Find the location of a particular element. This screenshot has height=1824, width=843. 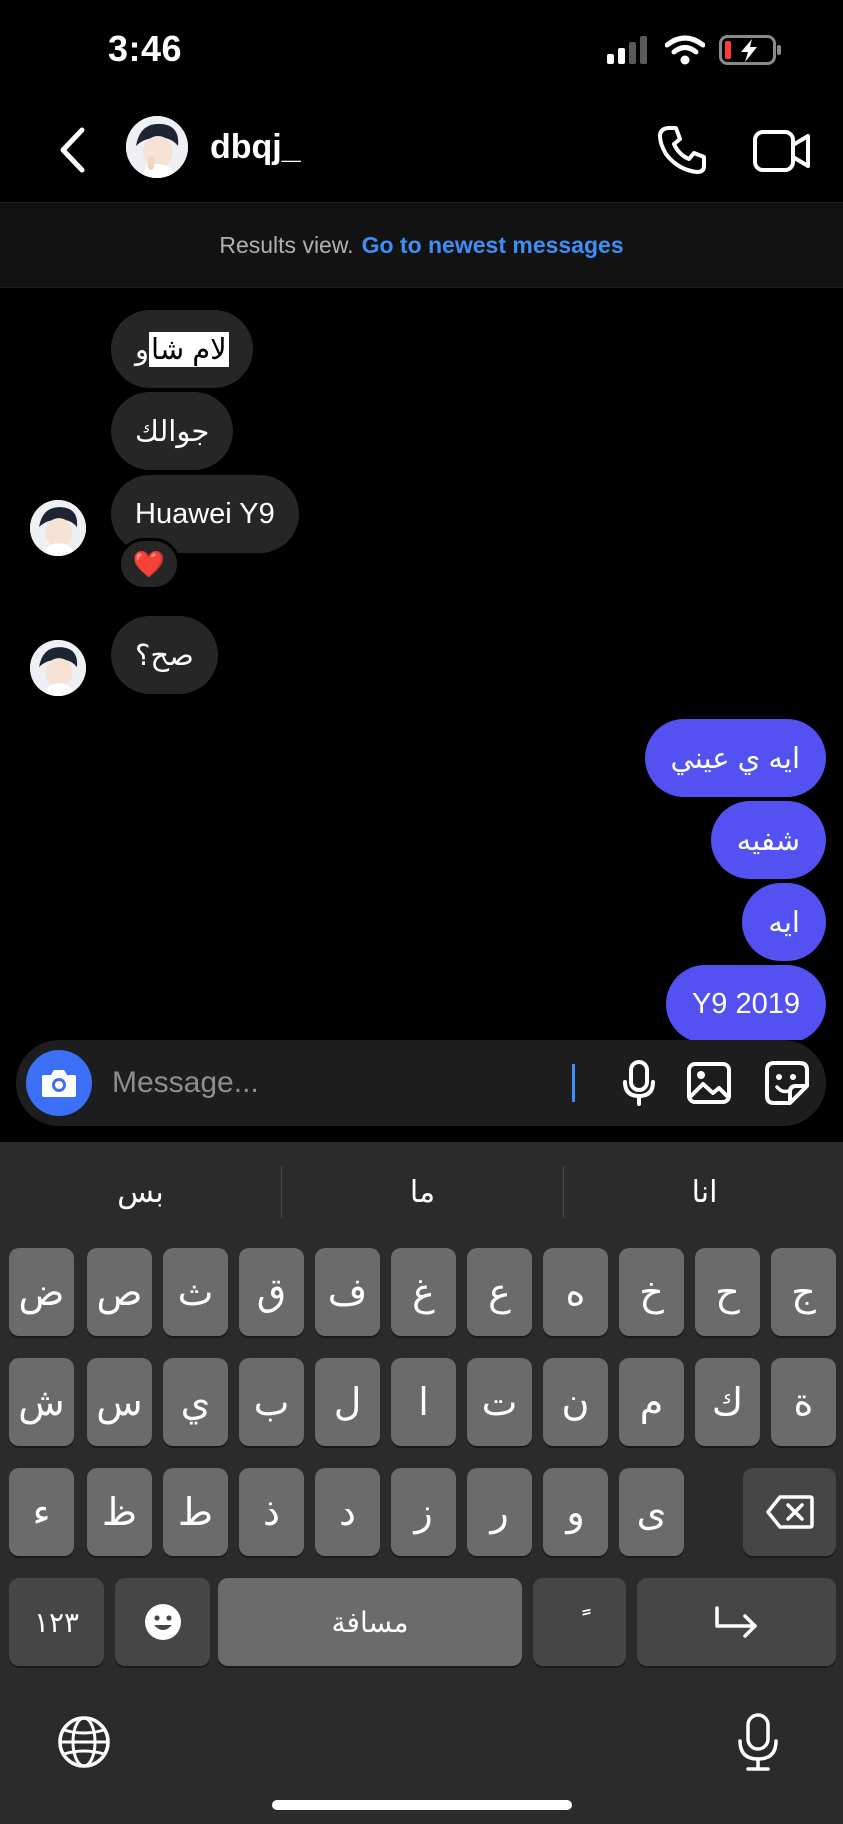

phone-icon is located at coordinates (682, 150).